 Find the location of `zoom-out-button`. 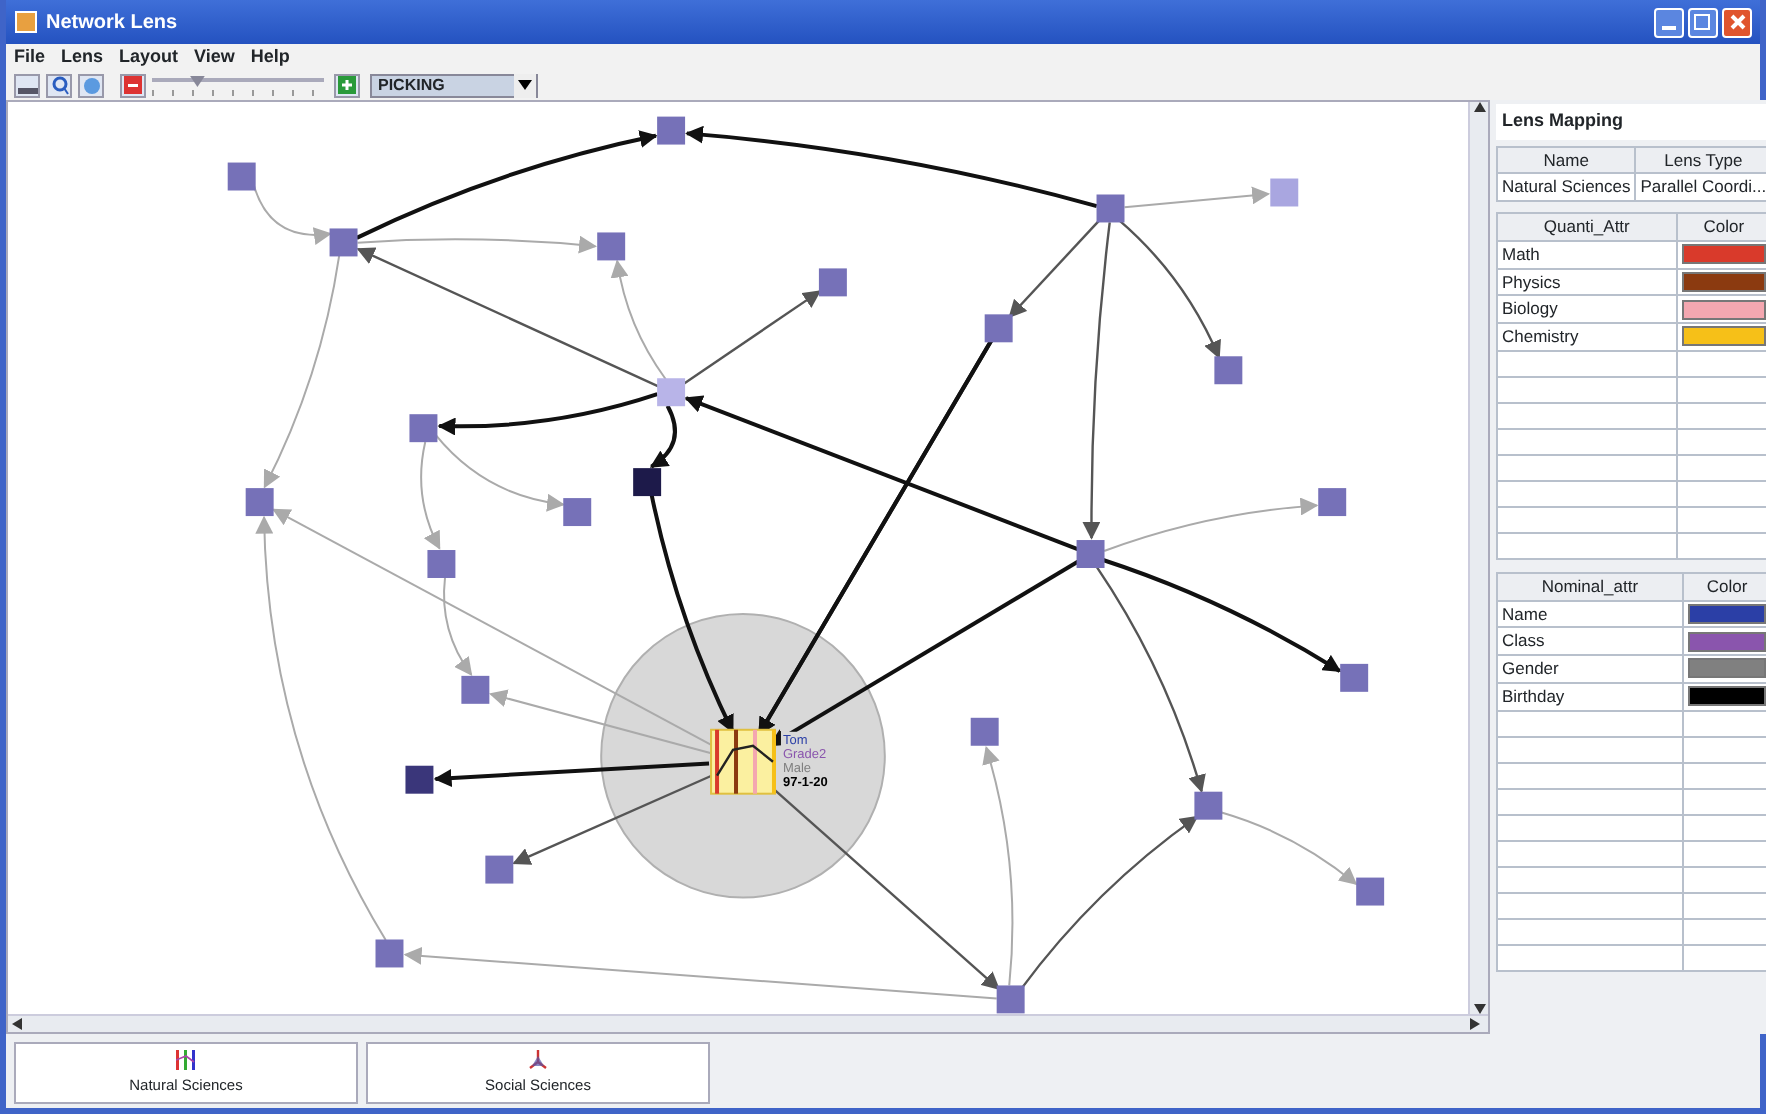

zoom-out-button is located at coordinates (132, 85).